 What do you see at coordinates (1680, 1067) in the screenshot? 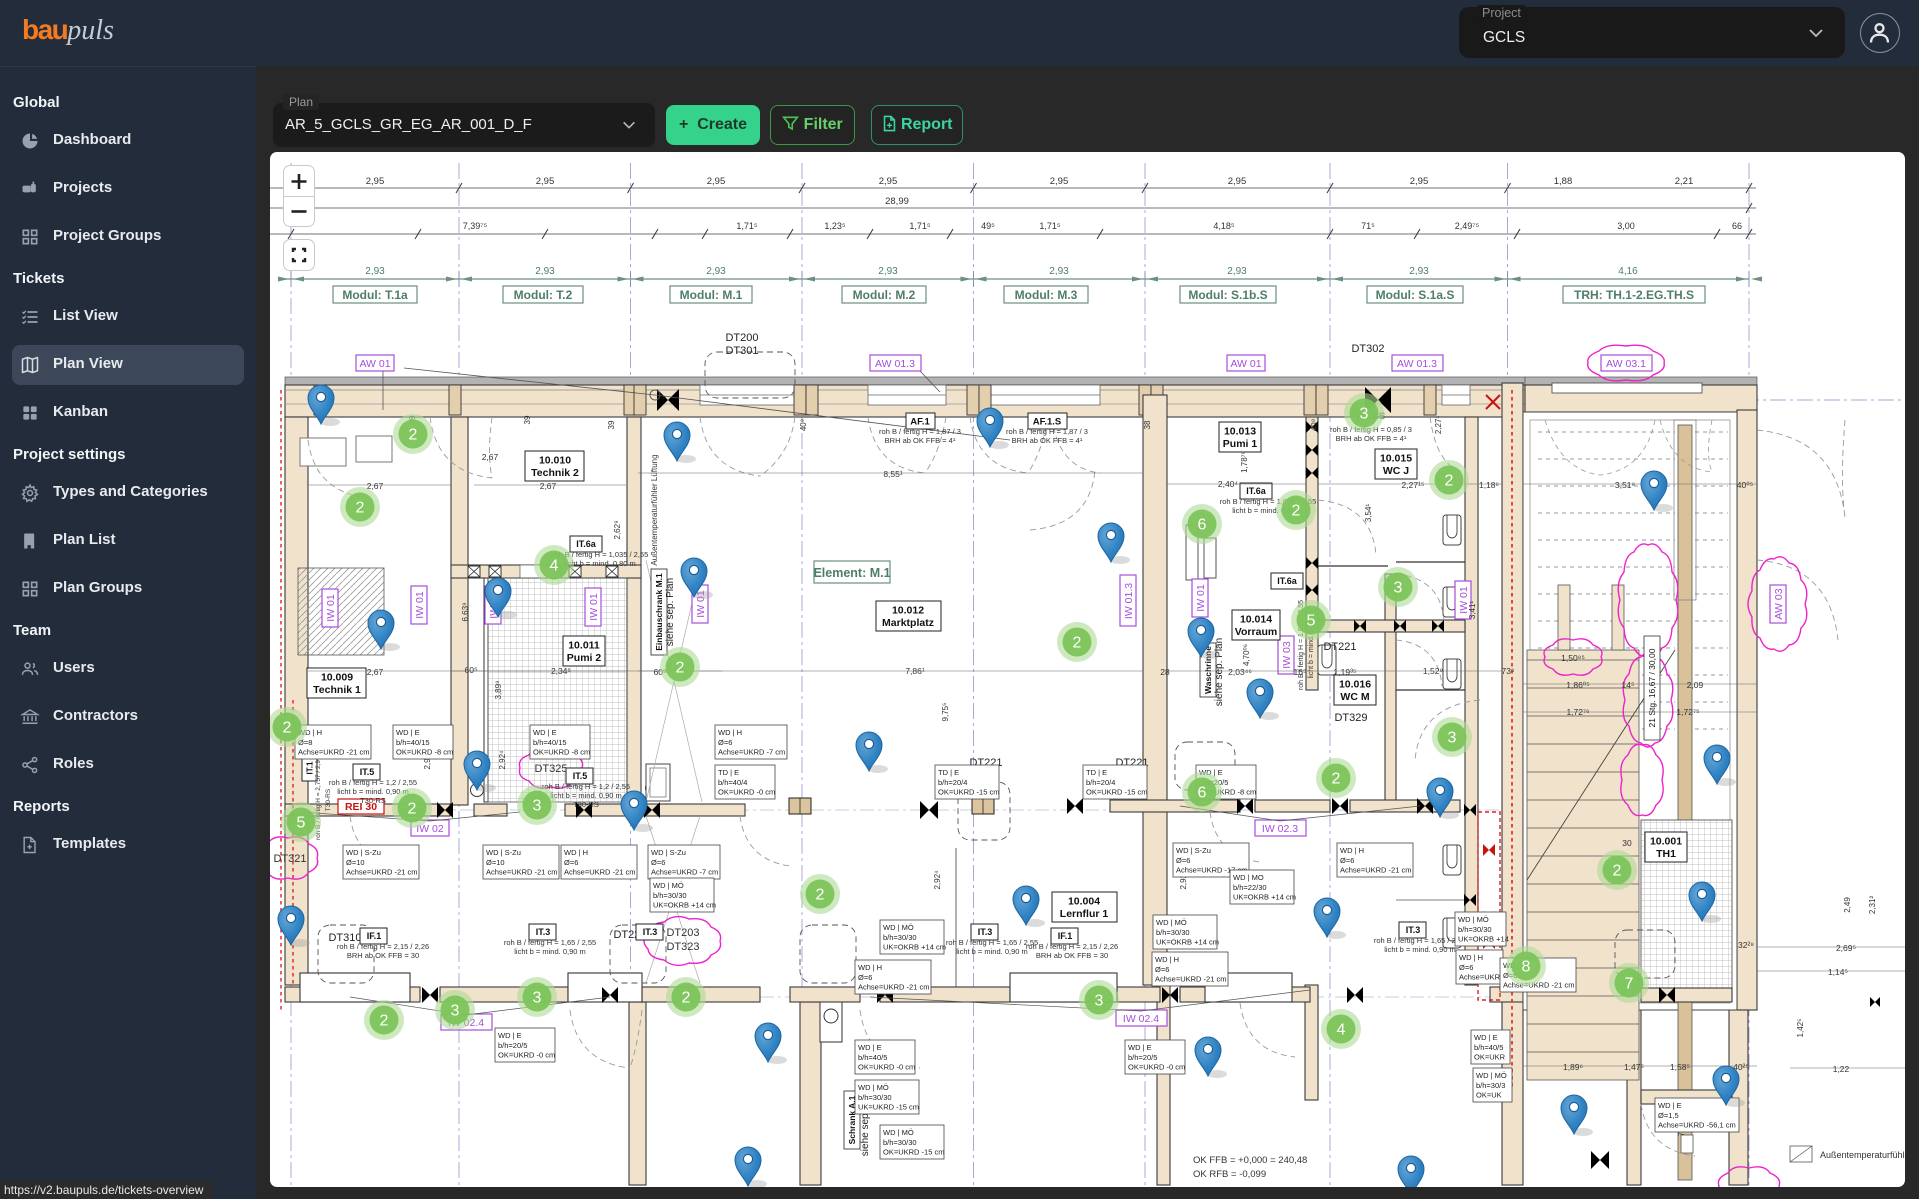
I see `svg-text: 1,58⁵` at bounding box center [1680, 1067].